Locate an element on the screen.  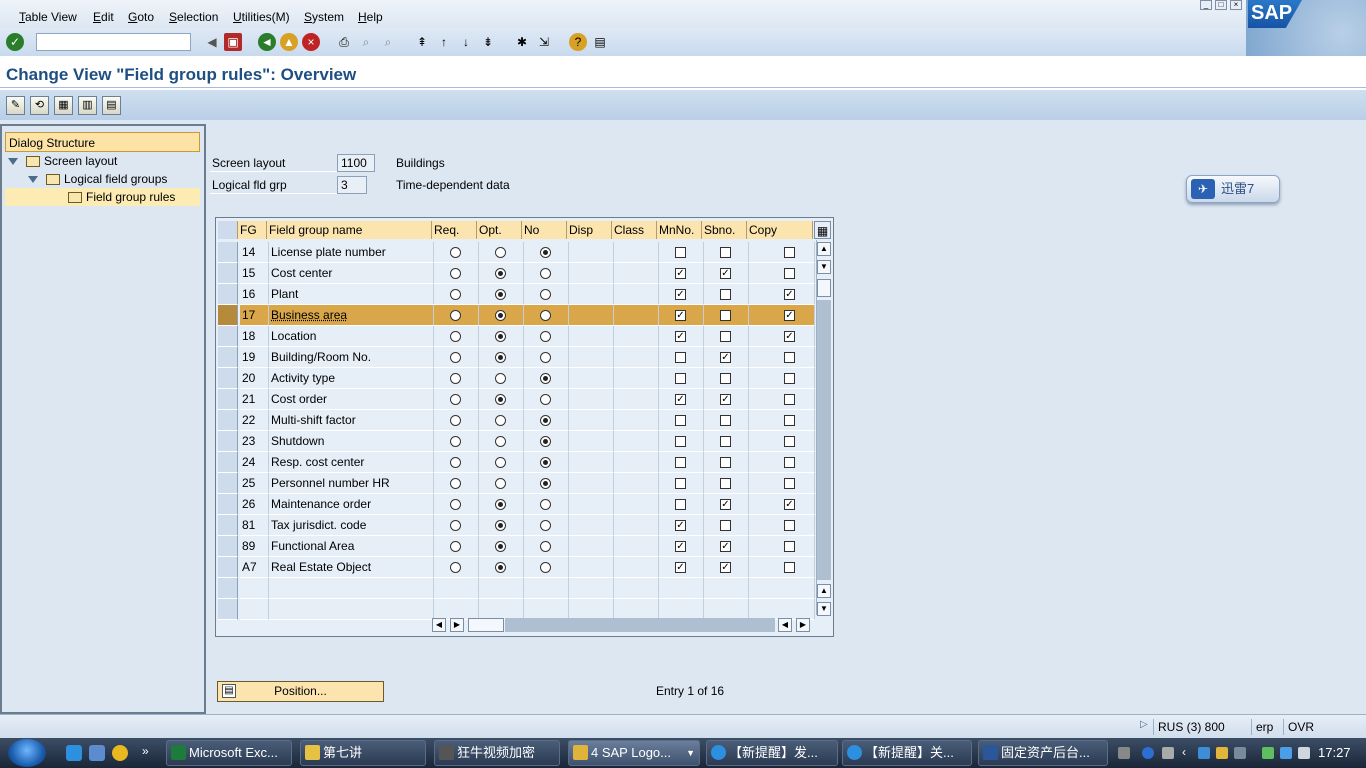
table-row: 16 Plant ✓ ✓ is located at coordinates (516, 294).